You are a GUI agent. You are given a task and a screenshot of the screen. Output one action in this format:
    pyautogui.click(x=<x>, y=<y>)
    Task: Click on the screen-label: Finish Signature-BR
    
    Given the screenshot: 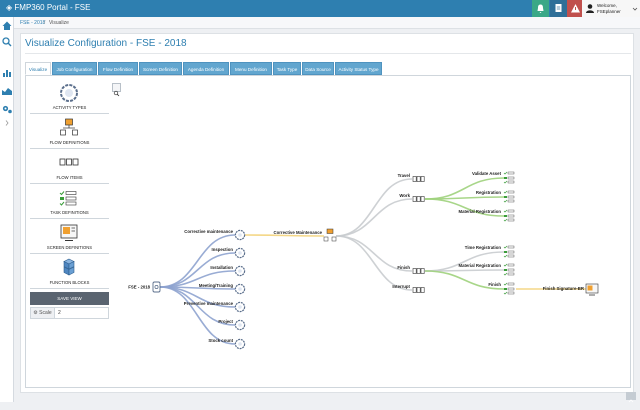 What is the action you would take?
    pyautogui.click(x=564, y=288)
    